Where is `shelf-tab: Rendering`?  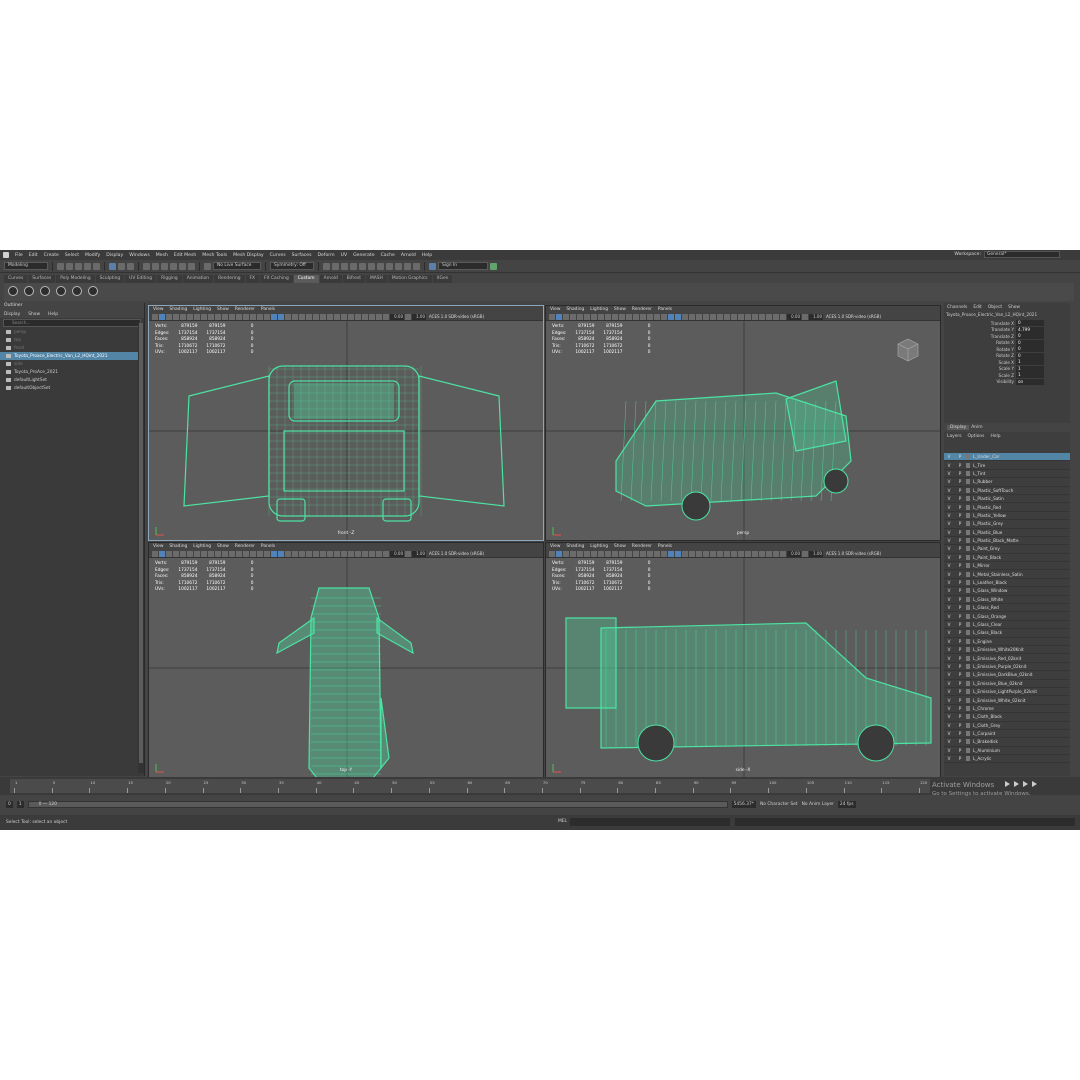
shelf-tab: Rendering is located at coordinates (229, 279).